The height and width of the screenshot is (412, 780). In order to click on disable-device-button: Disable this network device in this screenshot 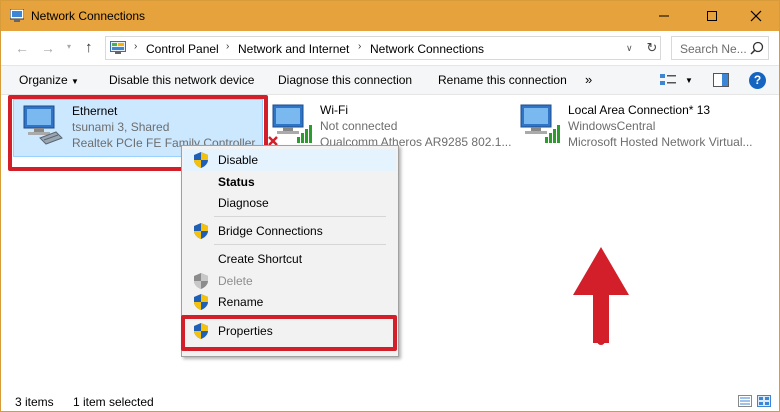, I will do `click(181, 80)`.